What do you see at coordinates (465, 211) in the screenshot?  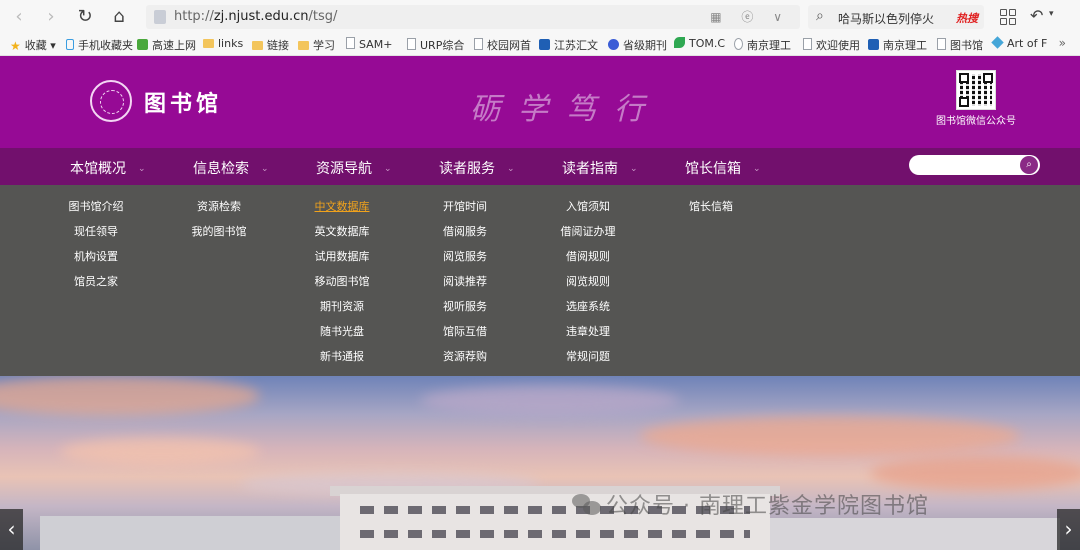 I see `menu-item: 开馆时间` at bounding box center [465, 211].